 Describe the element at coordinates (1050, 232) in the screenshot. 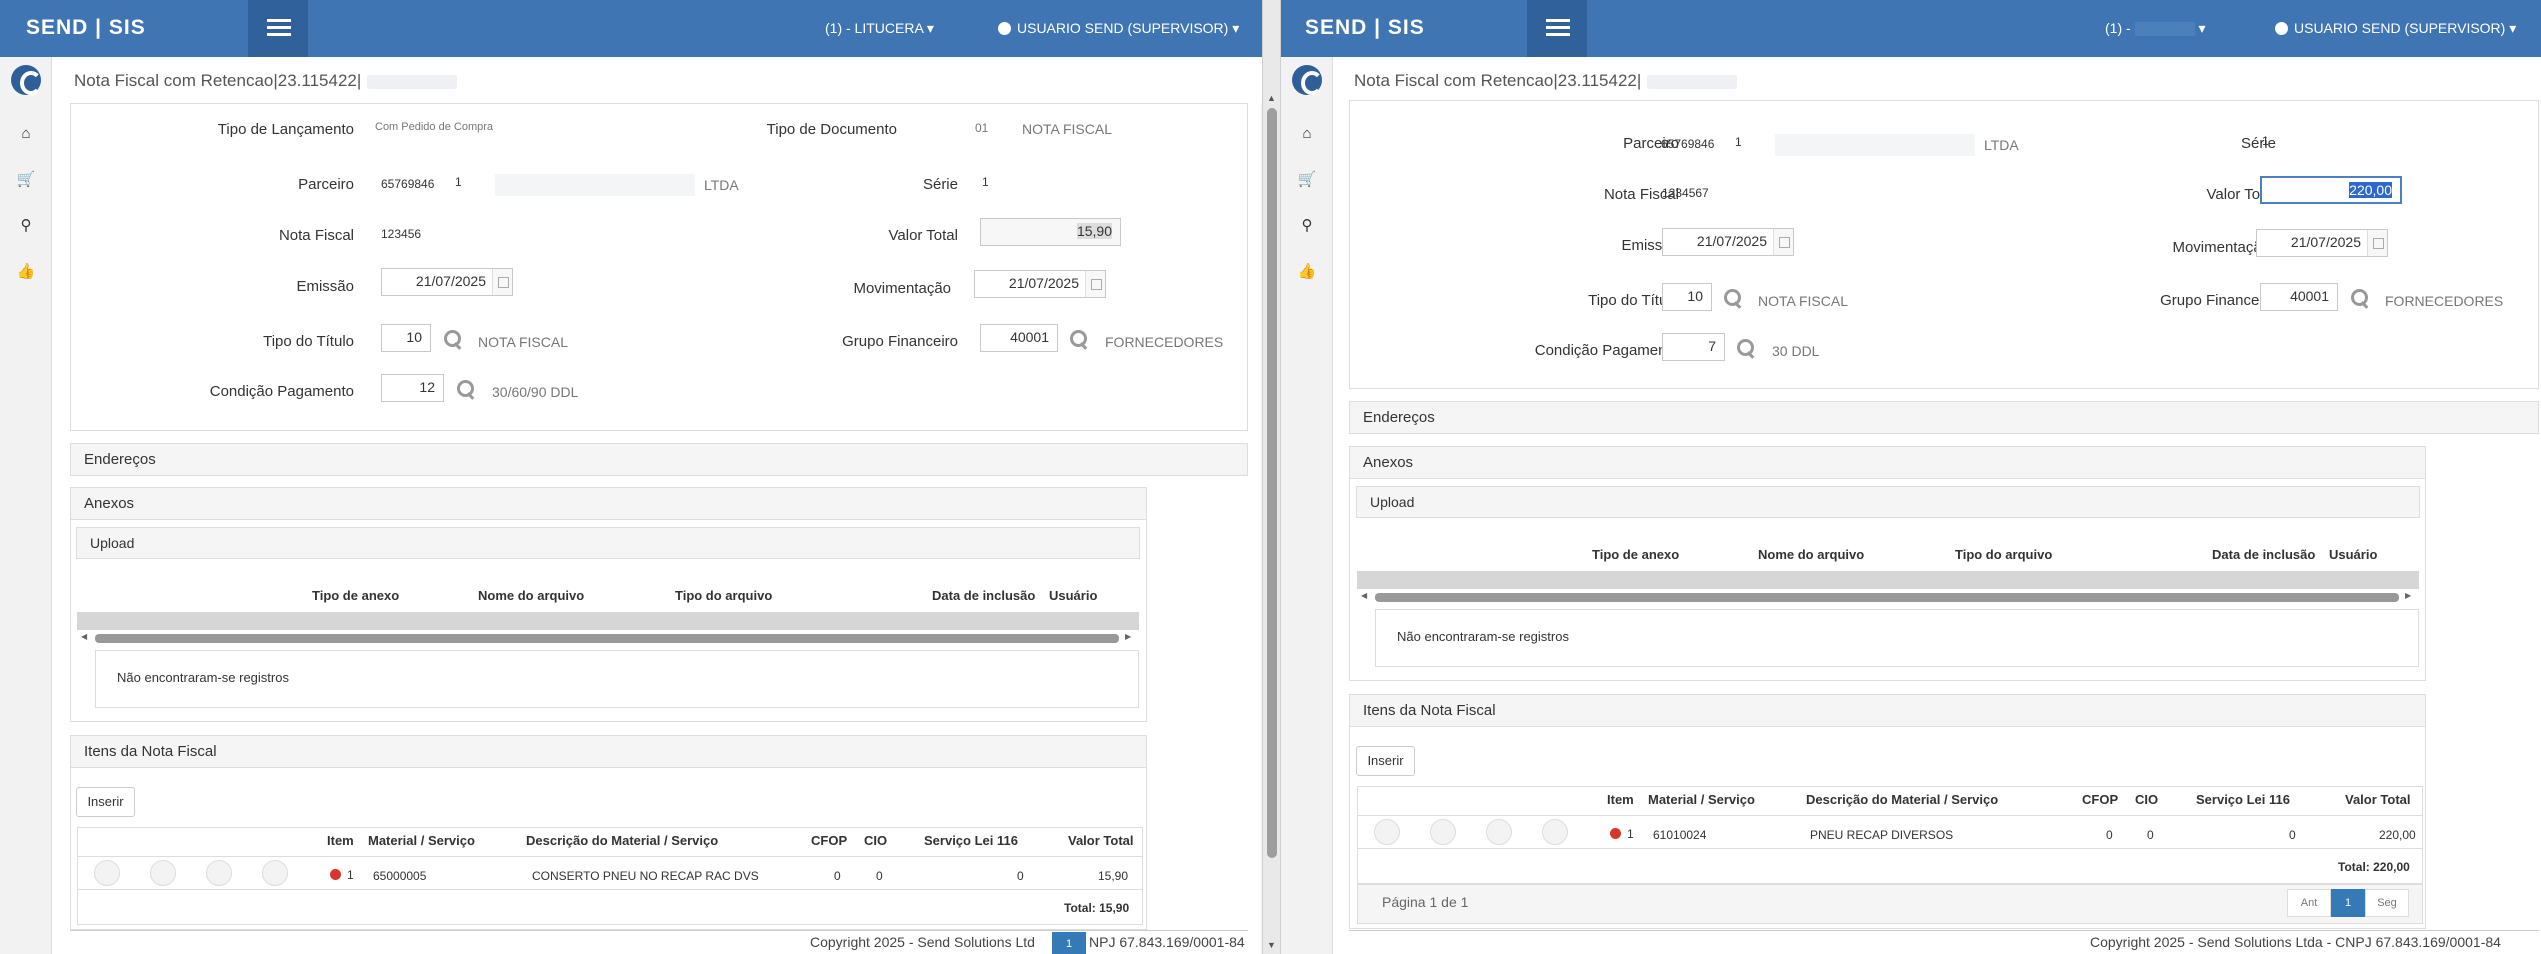

I see `valor-total-input: 15,90` at that location.